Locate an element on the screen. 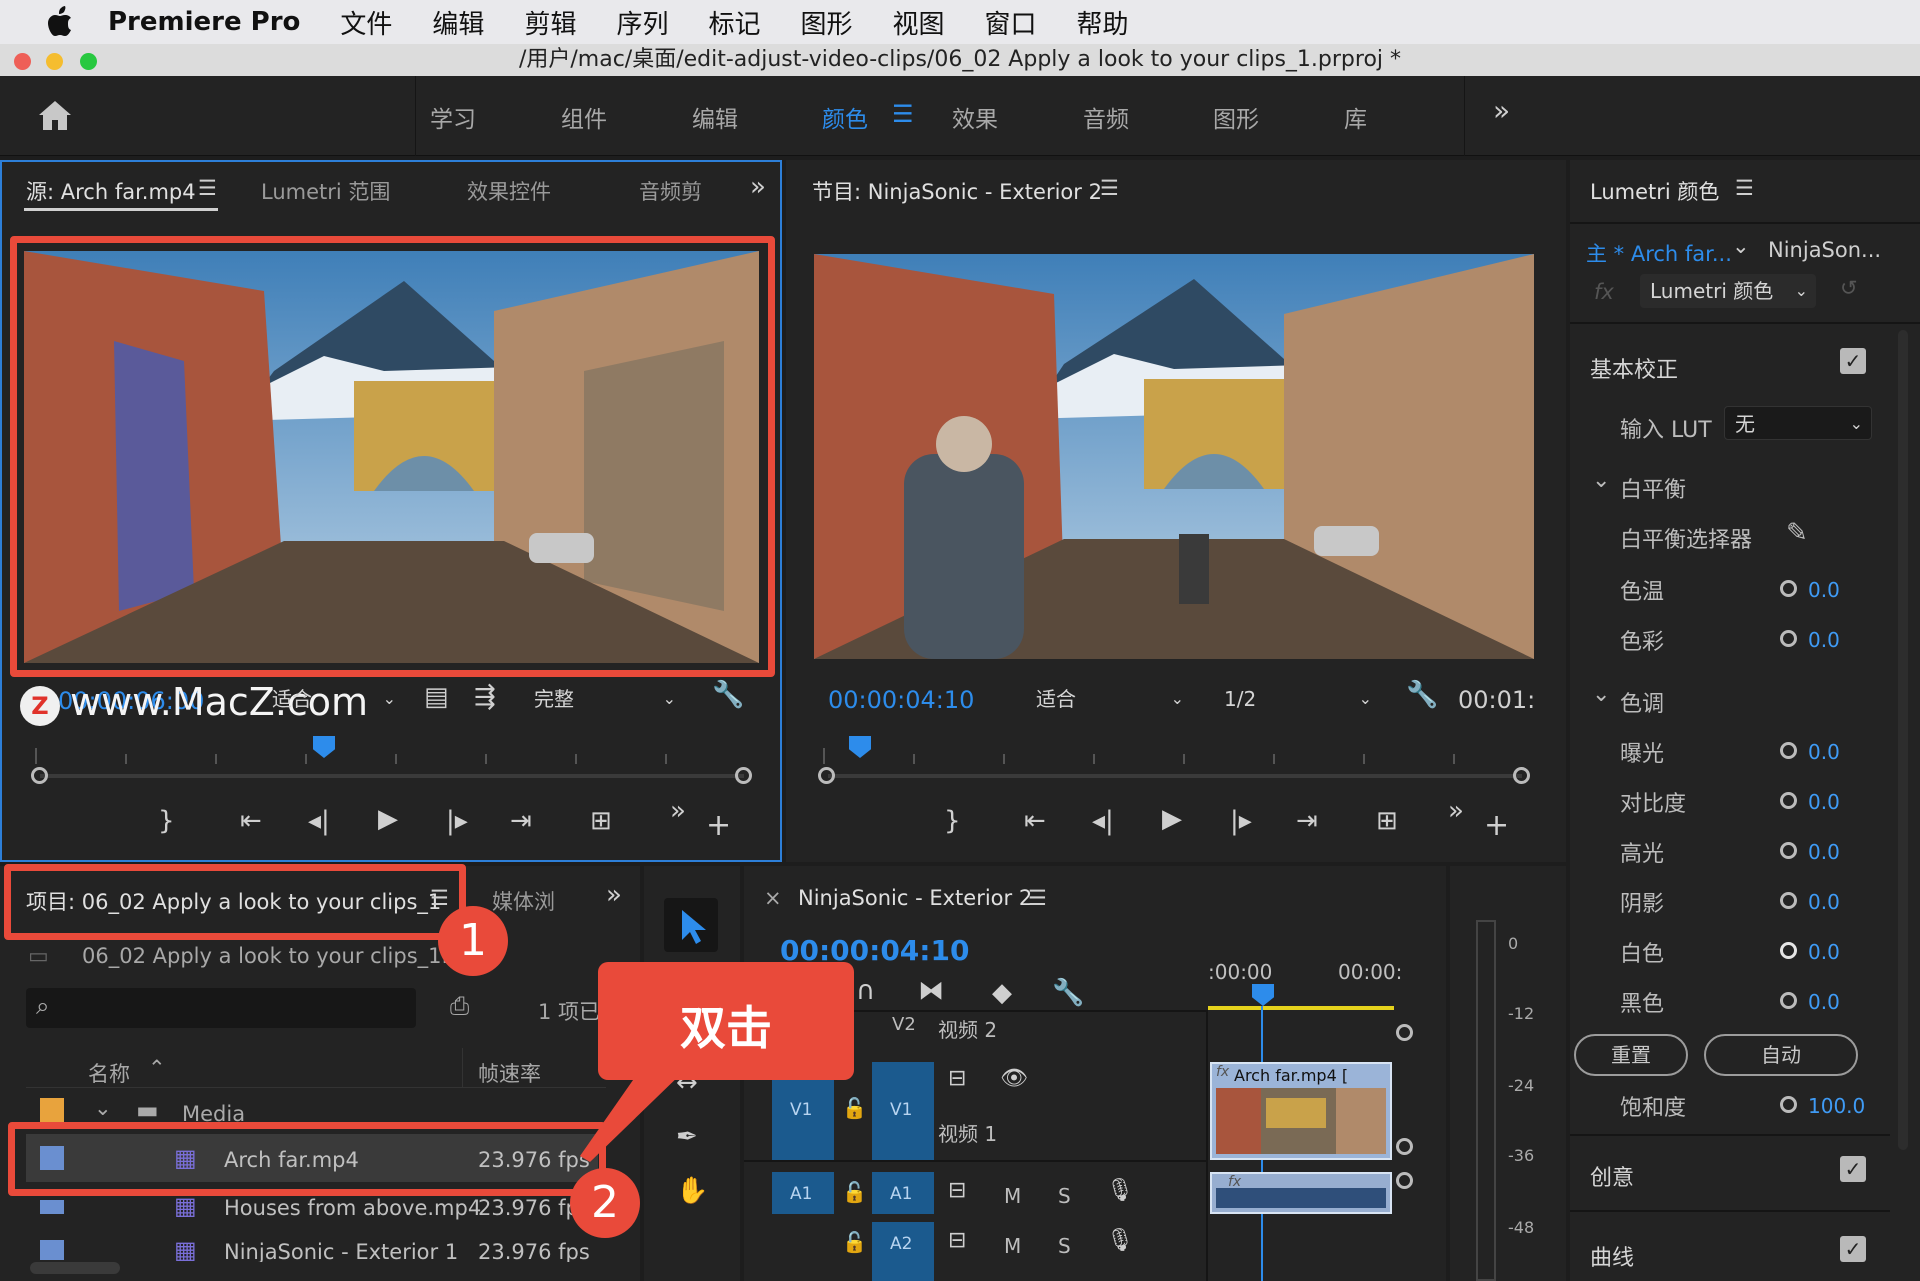 The image size is (1920, 1281). workspace-graphics: 图形 is located at coordinates (1236, 117).